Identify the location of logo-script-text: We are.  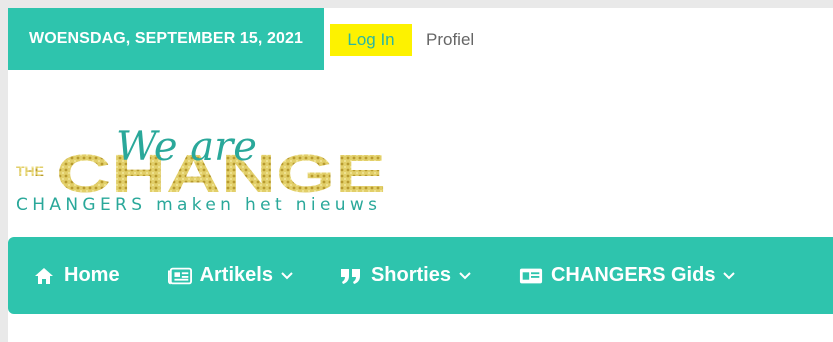
(186, 147).